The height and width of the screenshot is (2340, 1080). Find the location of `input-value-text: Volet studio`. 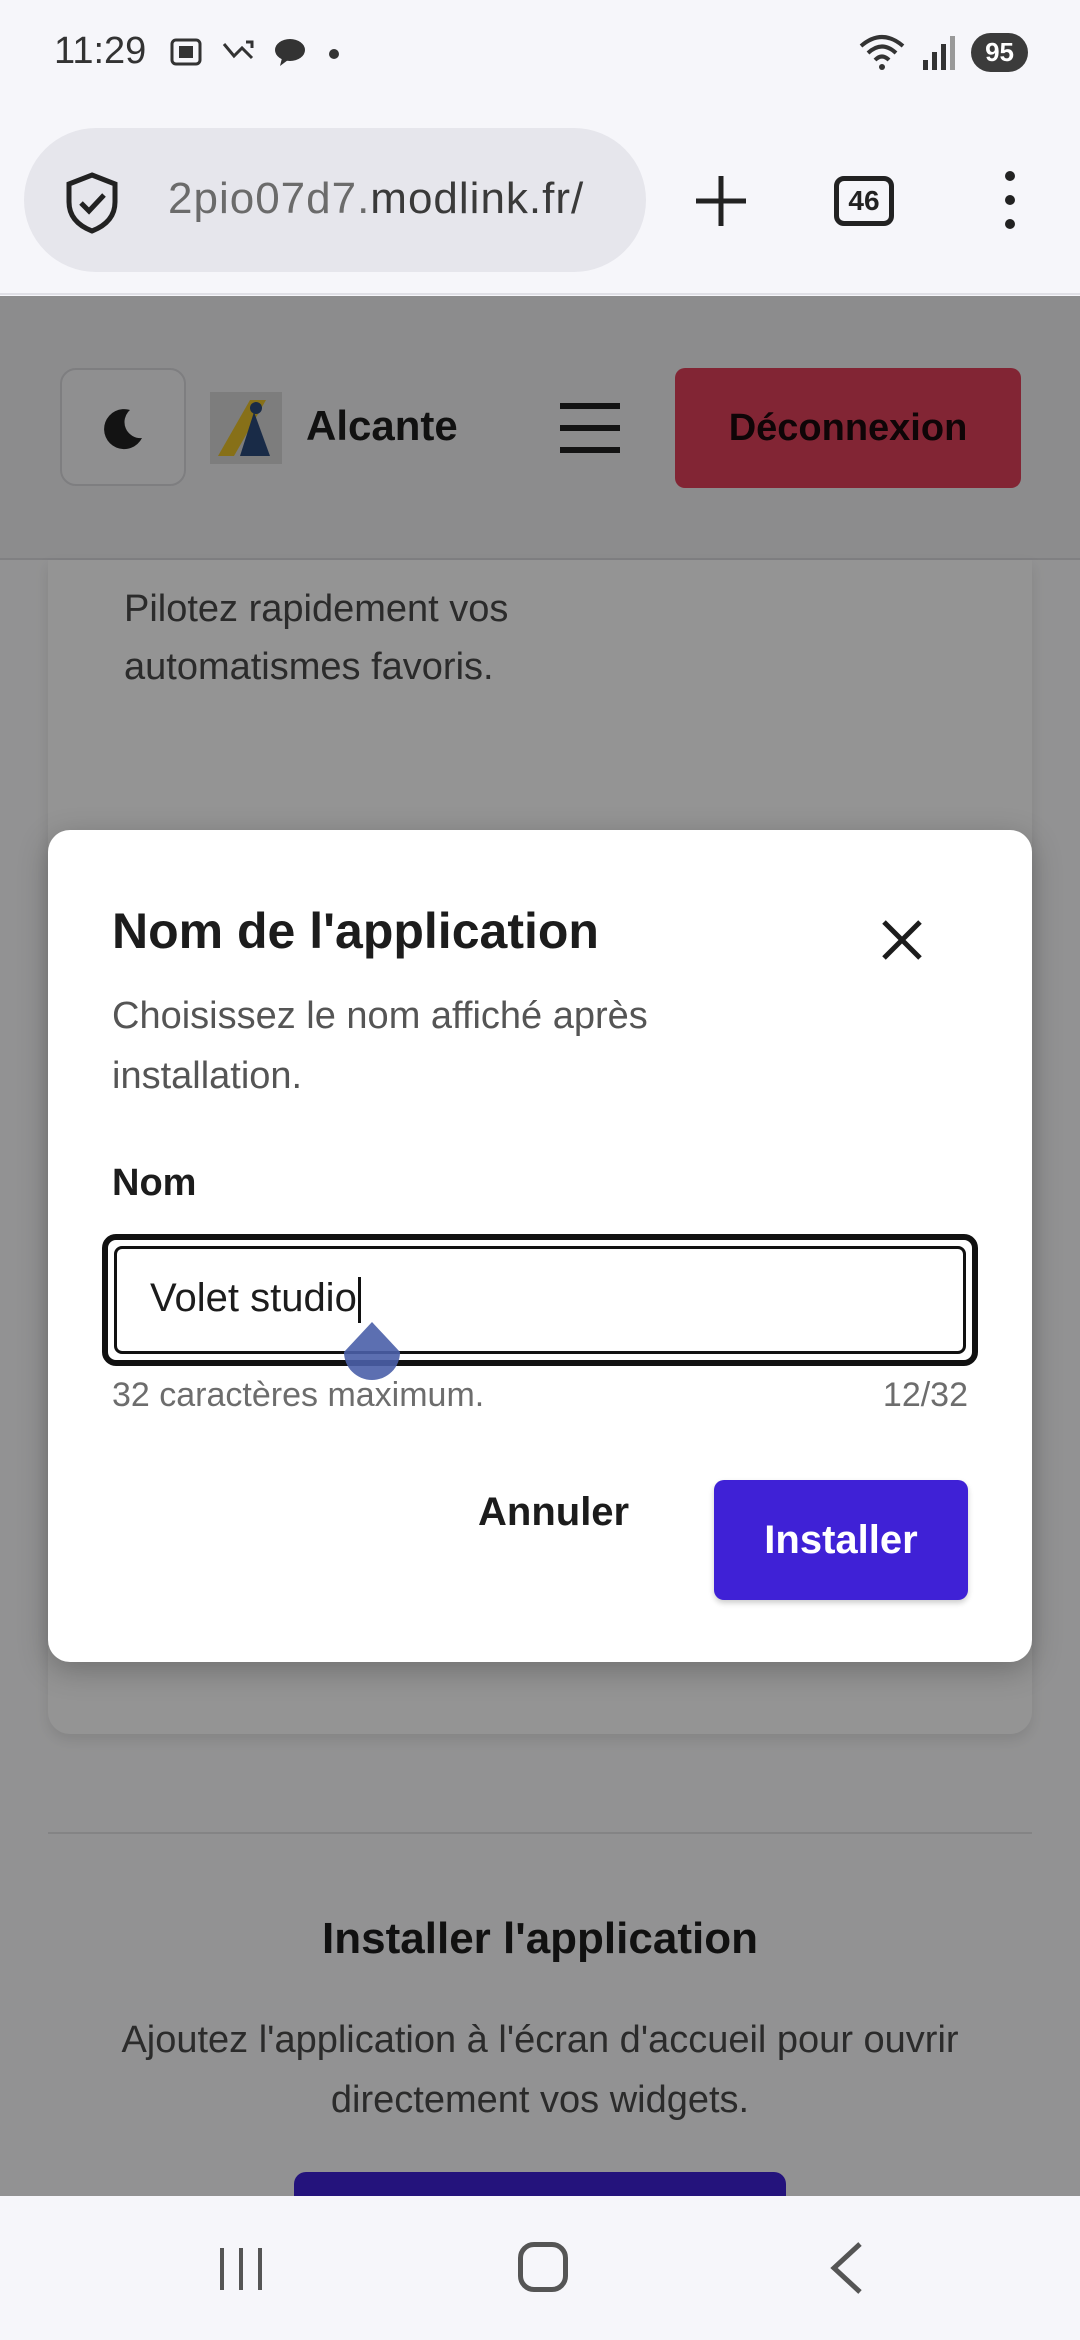

input-value-text: Volet studio is located at coordinates (253, 1298).